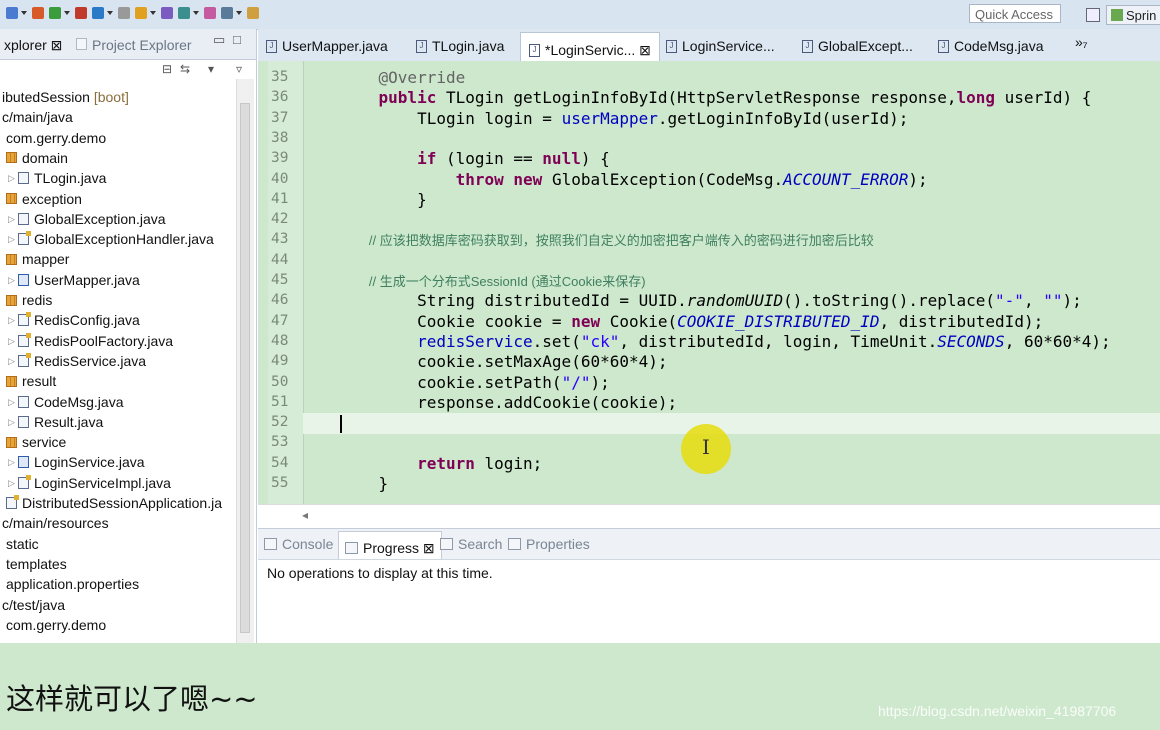  What do you see at coordinates (327, 46) in the screenshot?
I see `editor-tab: J UserMapper.java` at bounding box center [327, 46].